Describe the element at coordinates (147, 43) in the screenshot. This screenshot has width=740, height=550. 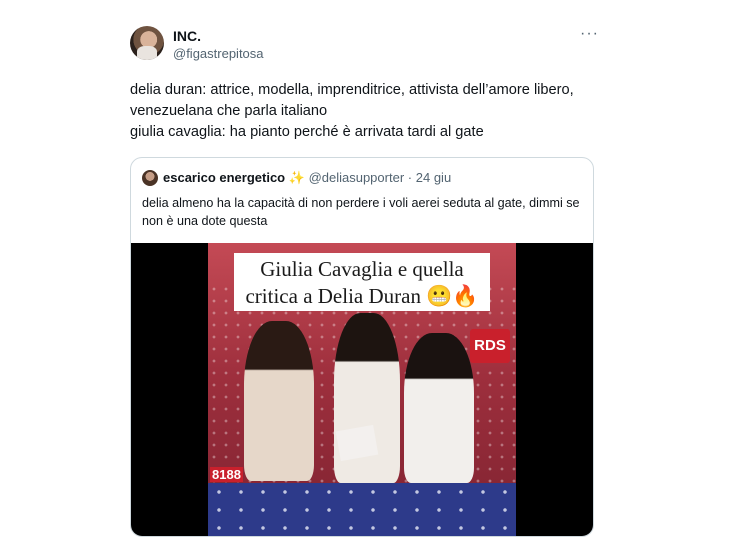
I see `author-avatar` at that location.